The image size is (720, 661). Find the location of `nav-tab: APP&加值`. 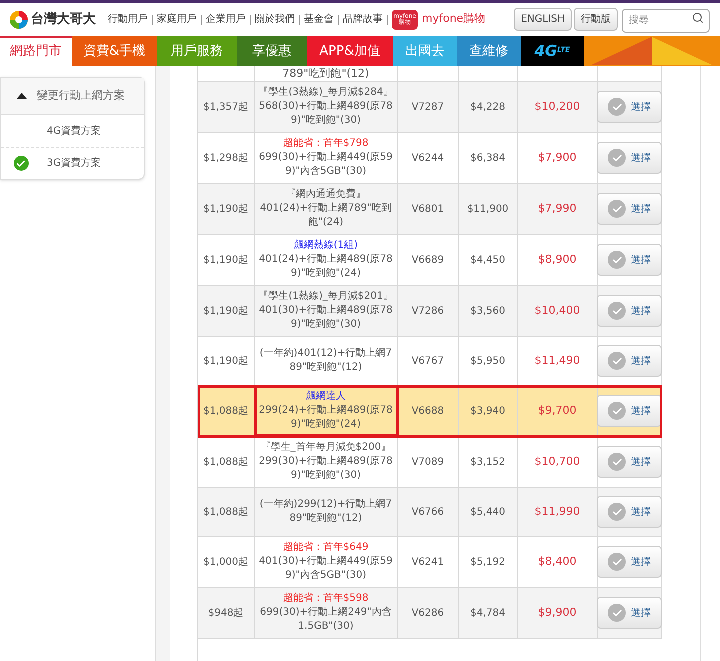

nav-tab: APP&加值 is located at coordinates (350, 51).